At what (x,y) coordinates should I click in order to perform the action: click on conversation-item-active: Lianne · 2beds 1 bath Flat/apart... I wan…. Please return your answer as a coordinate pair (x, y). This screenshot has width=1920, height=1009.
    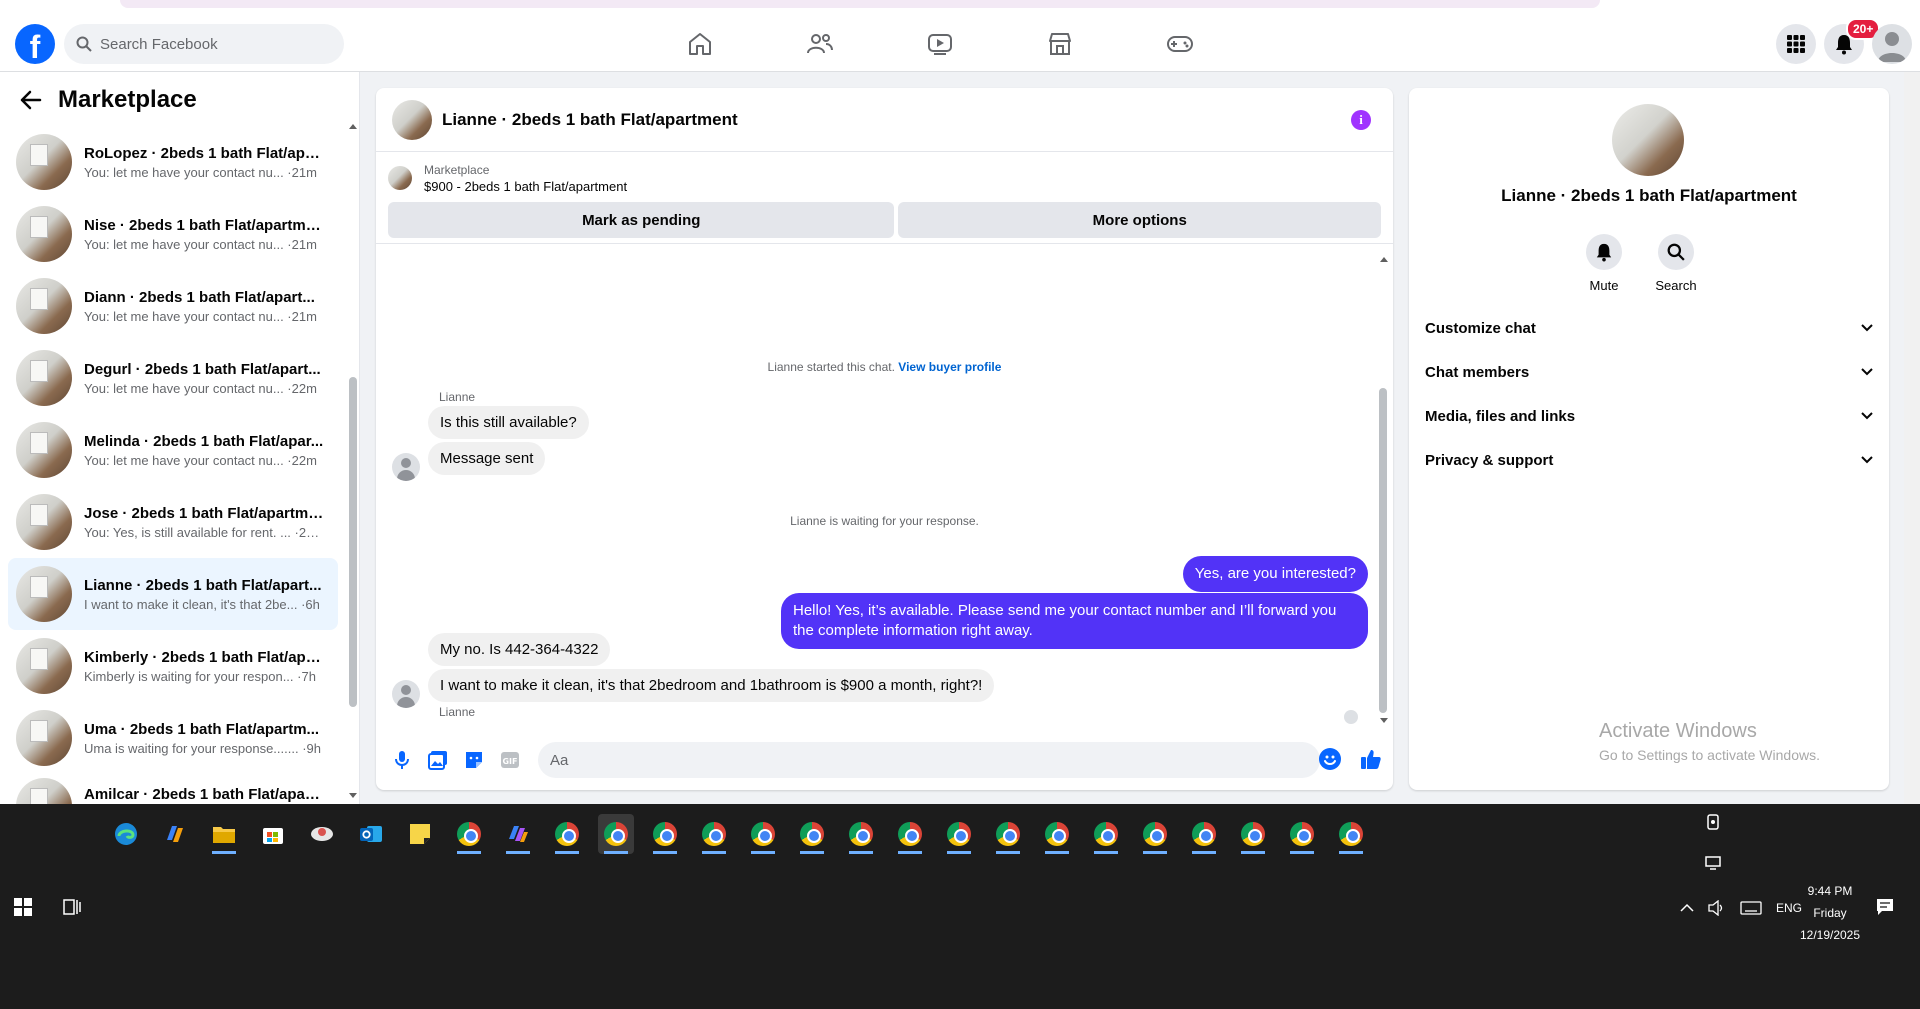
    Looking at the image, I should click on (173, 594).